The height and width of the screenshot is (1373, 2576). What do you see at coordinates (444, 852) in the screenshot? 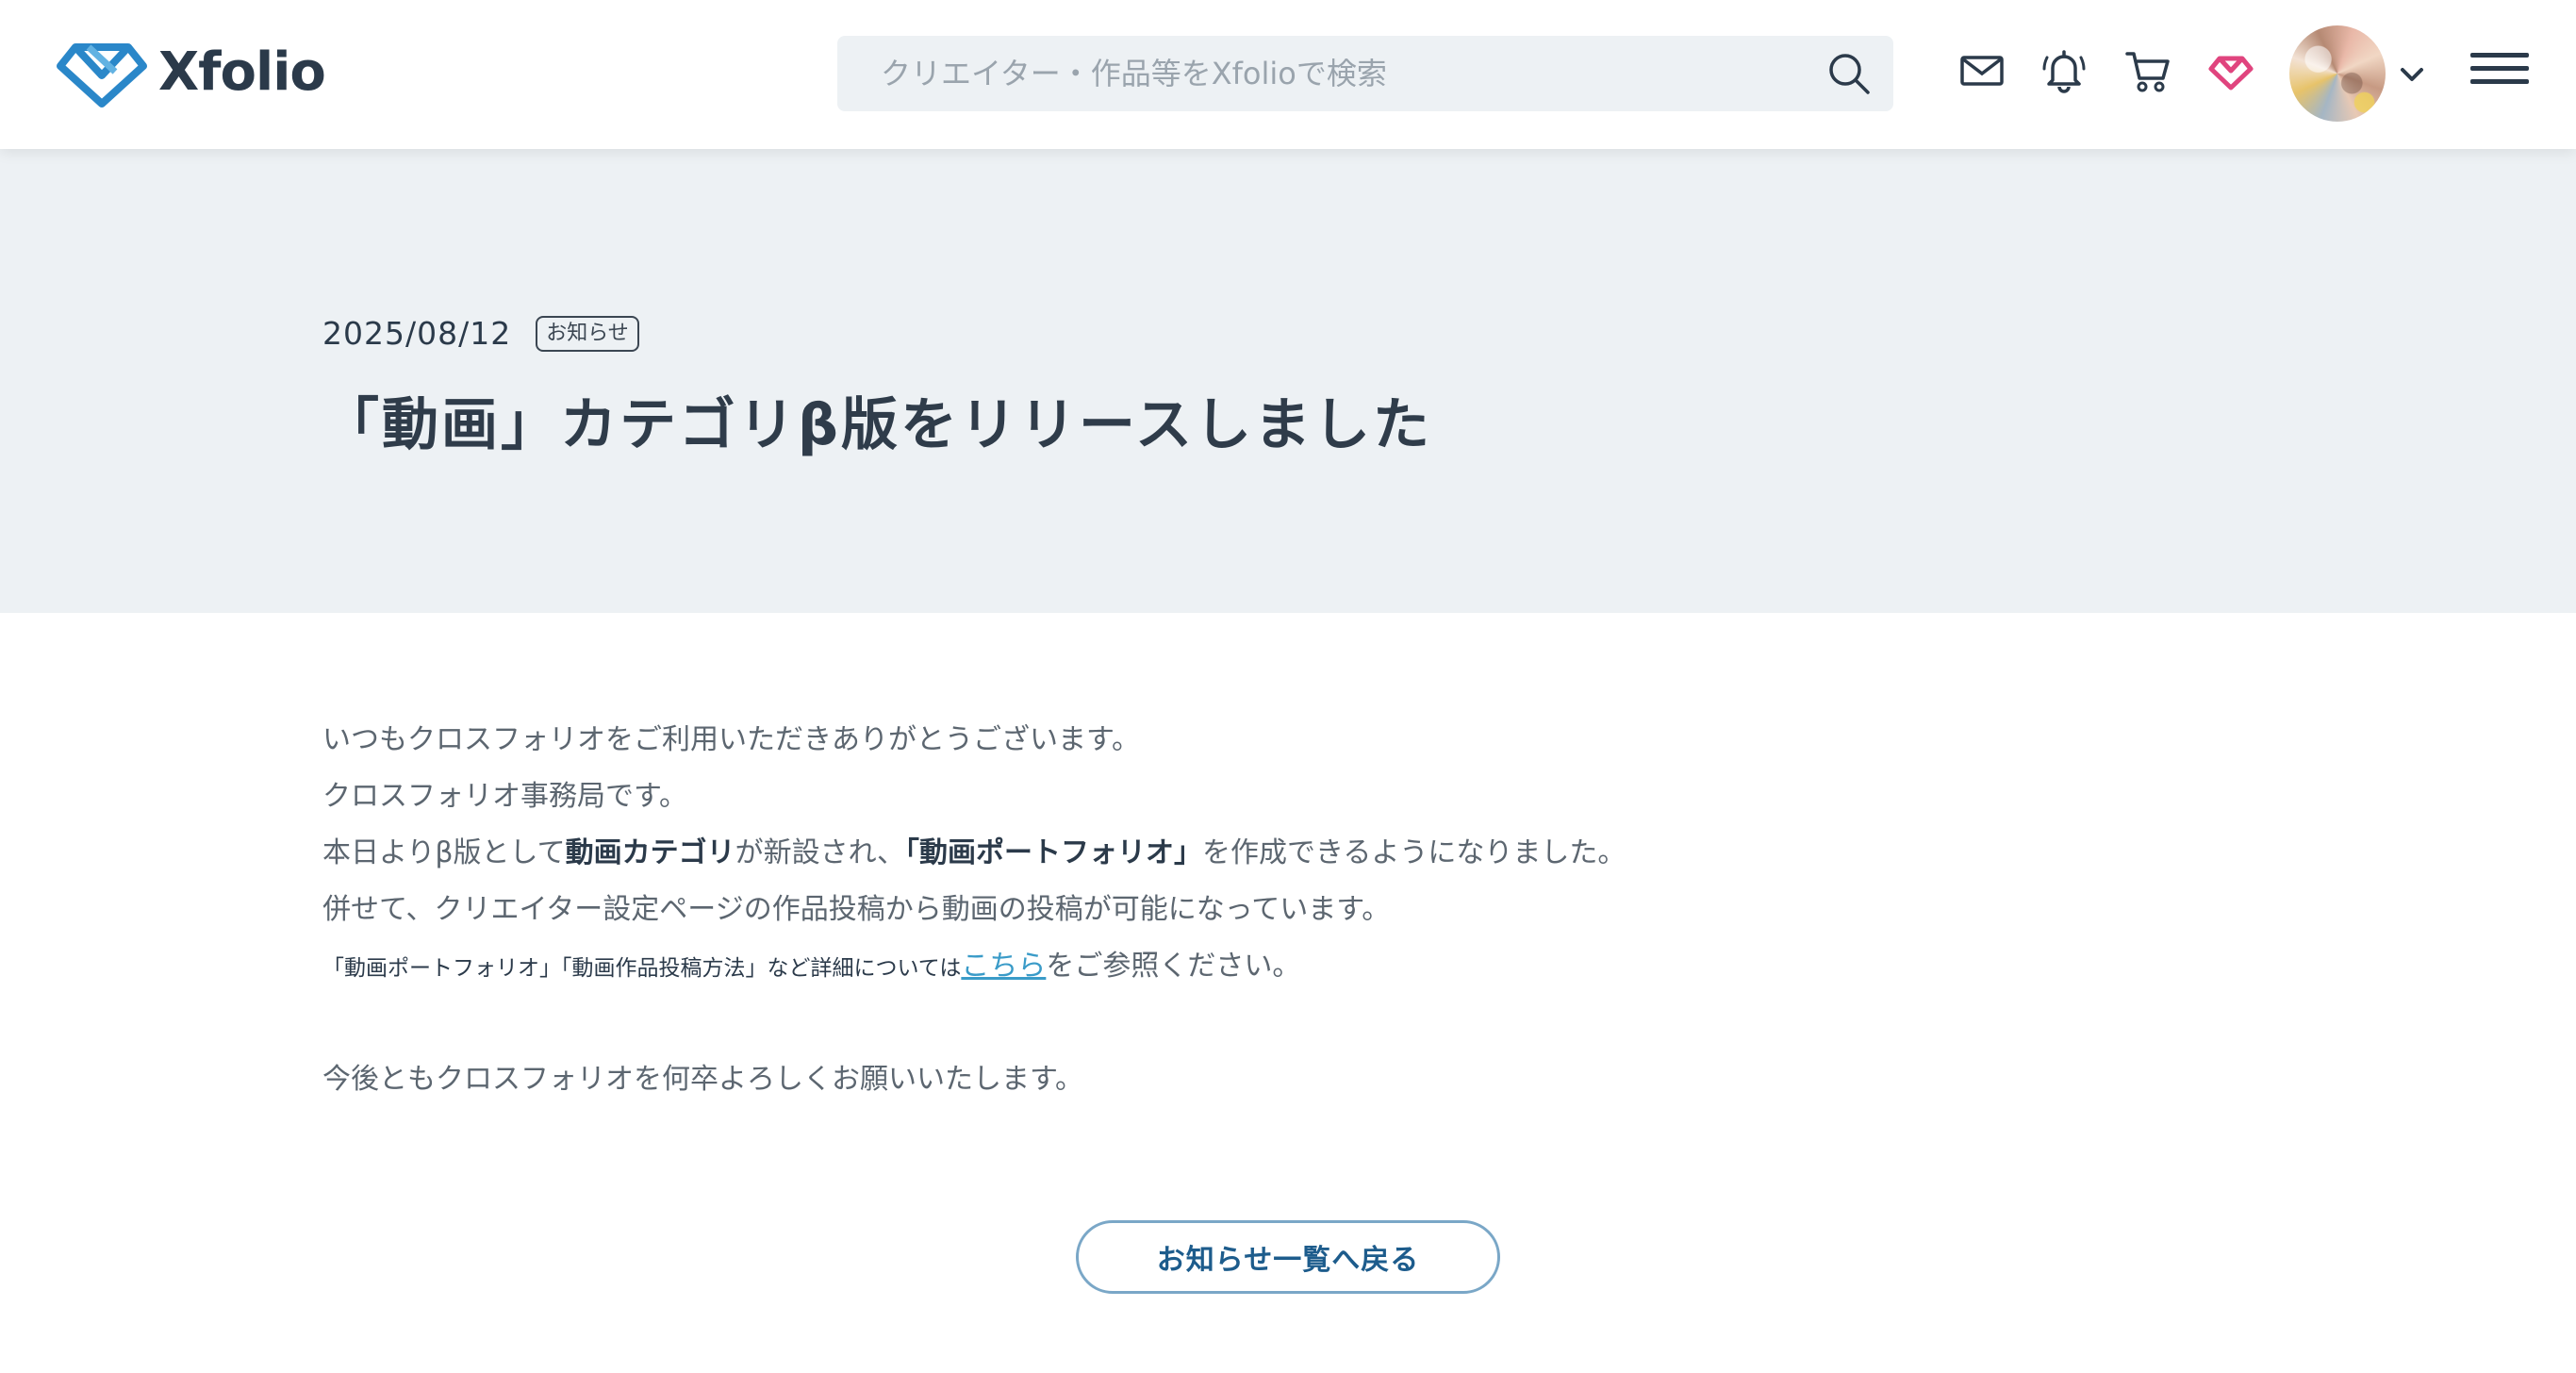
I see `text-segment: 本日よりβ版として` at bounding box center [444, 852].